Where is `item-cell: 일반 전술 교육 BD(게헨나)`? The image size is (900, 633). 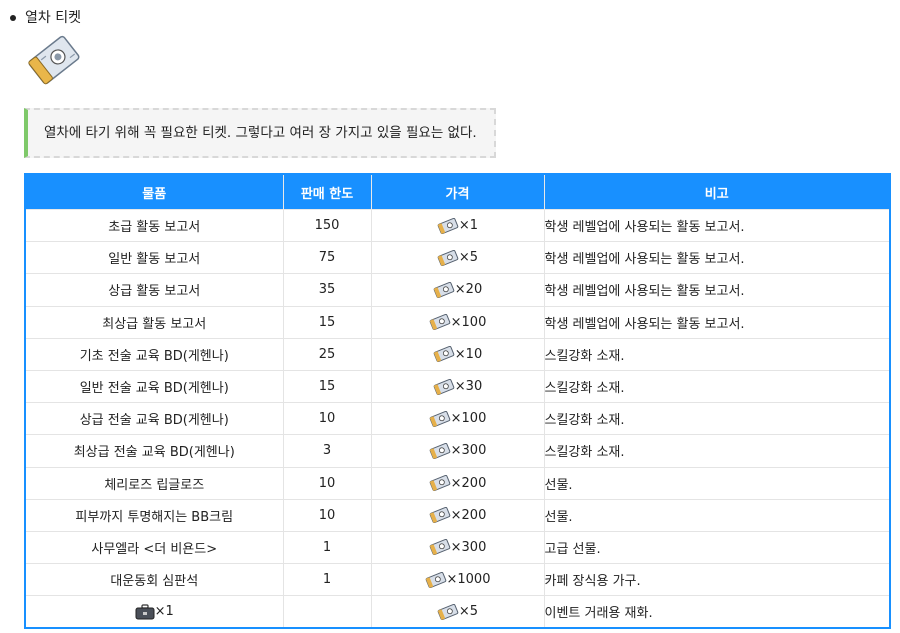 item-cell: 일반 전술 교육 BD(게헨나) is located at coordinates (154, 386).